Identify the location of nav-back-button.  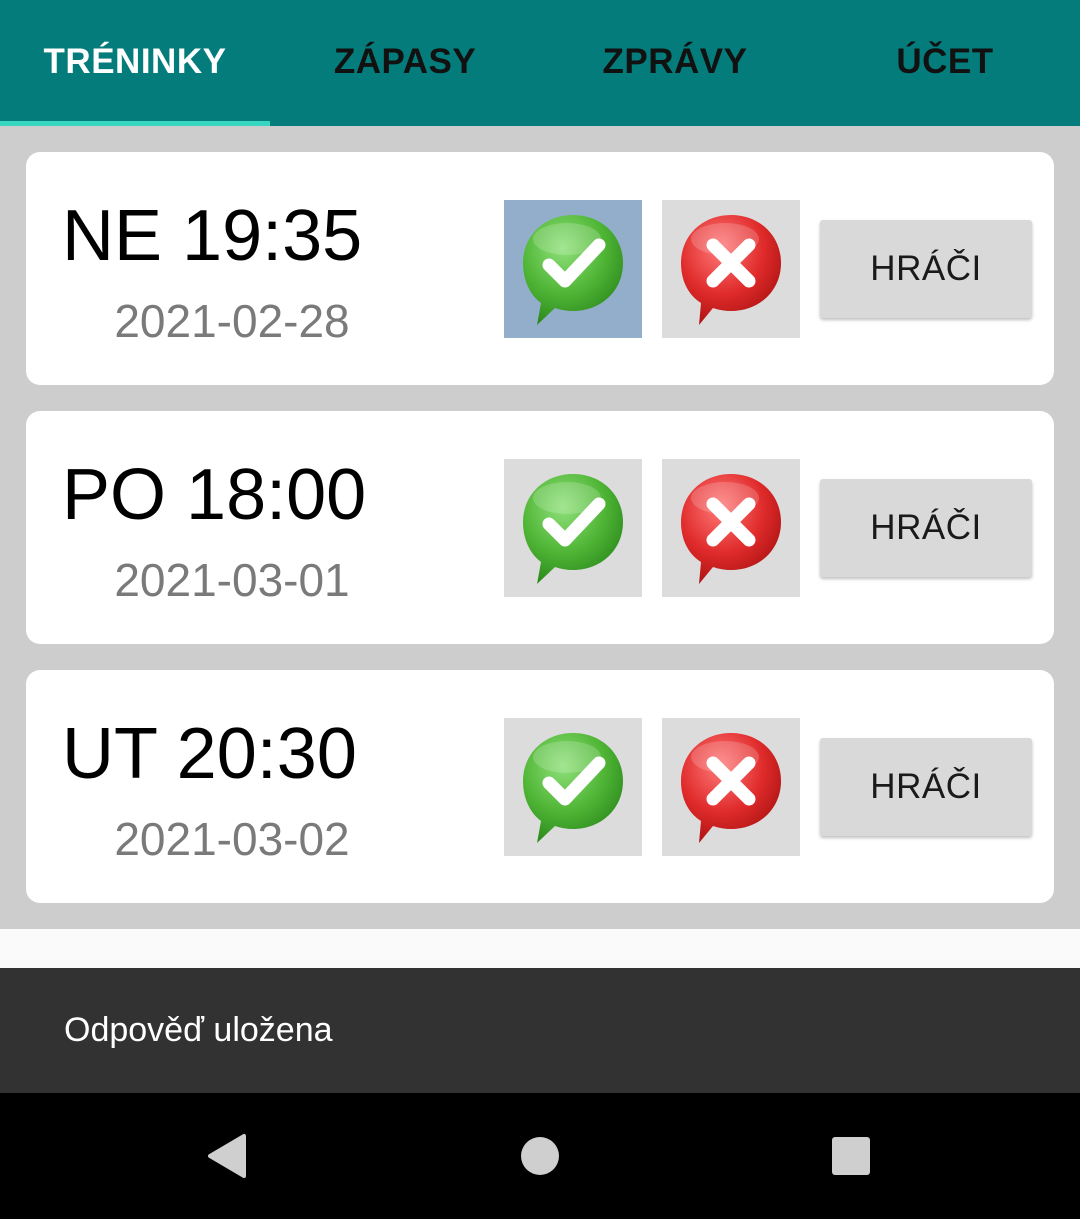
(226, 1156).